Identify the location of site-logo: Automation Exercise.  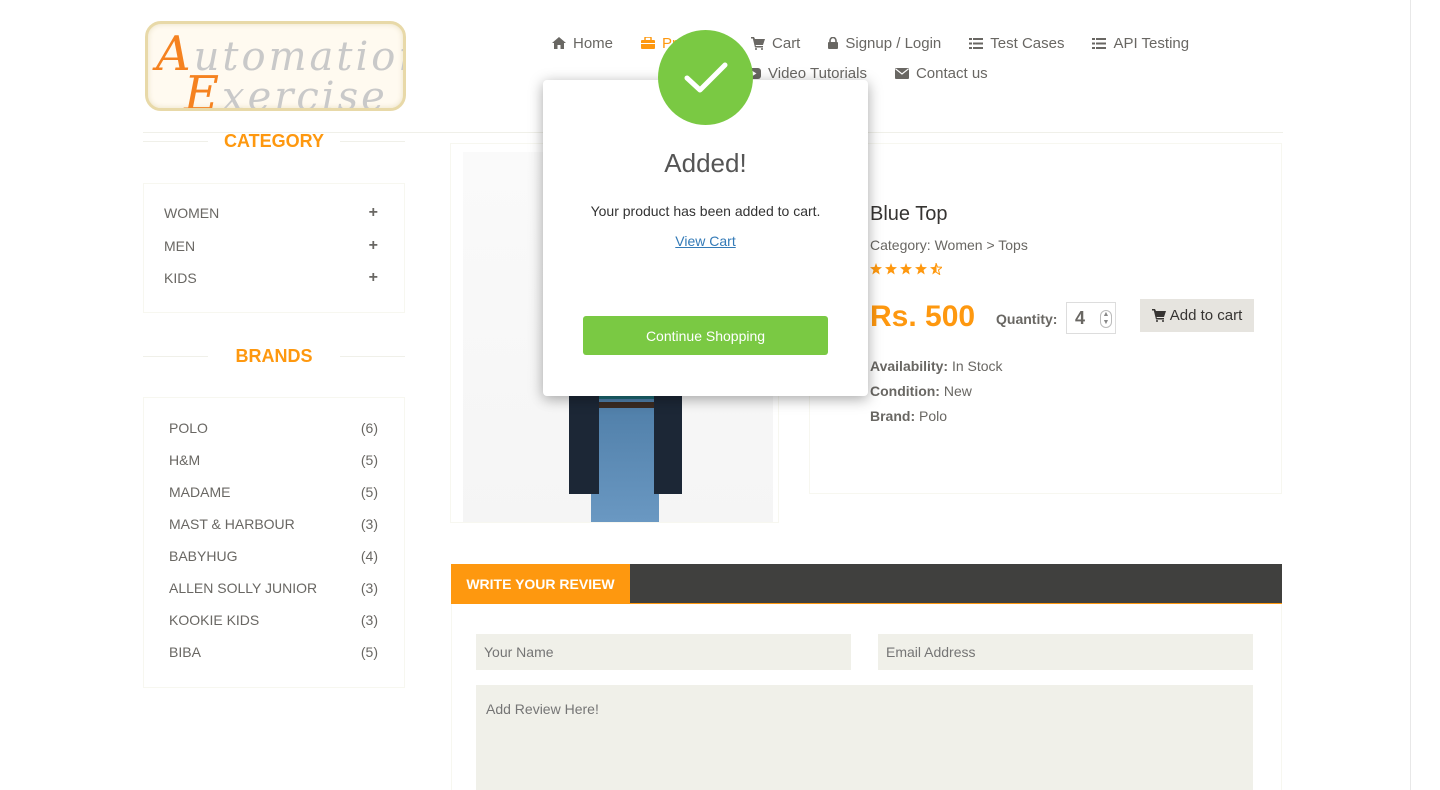
(275, 66).